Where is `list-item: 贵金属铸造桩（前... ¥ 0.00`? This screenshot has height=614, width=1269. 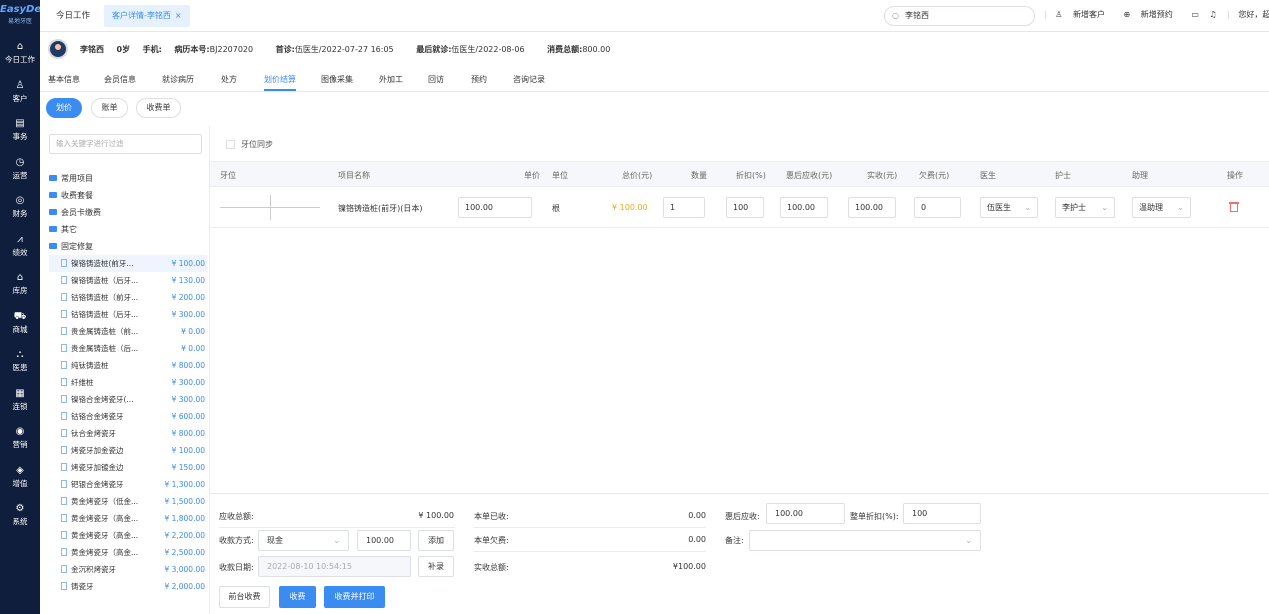
list-item: 贵金属铸造桩（前... ¥ 0.00 is located at coordinates (128, 331).